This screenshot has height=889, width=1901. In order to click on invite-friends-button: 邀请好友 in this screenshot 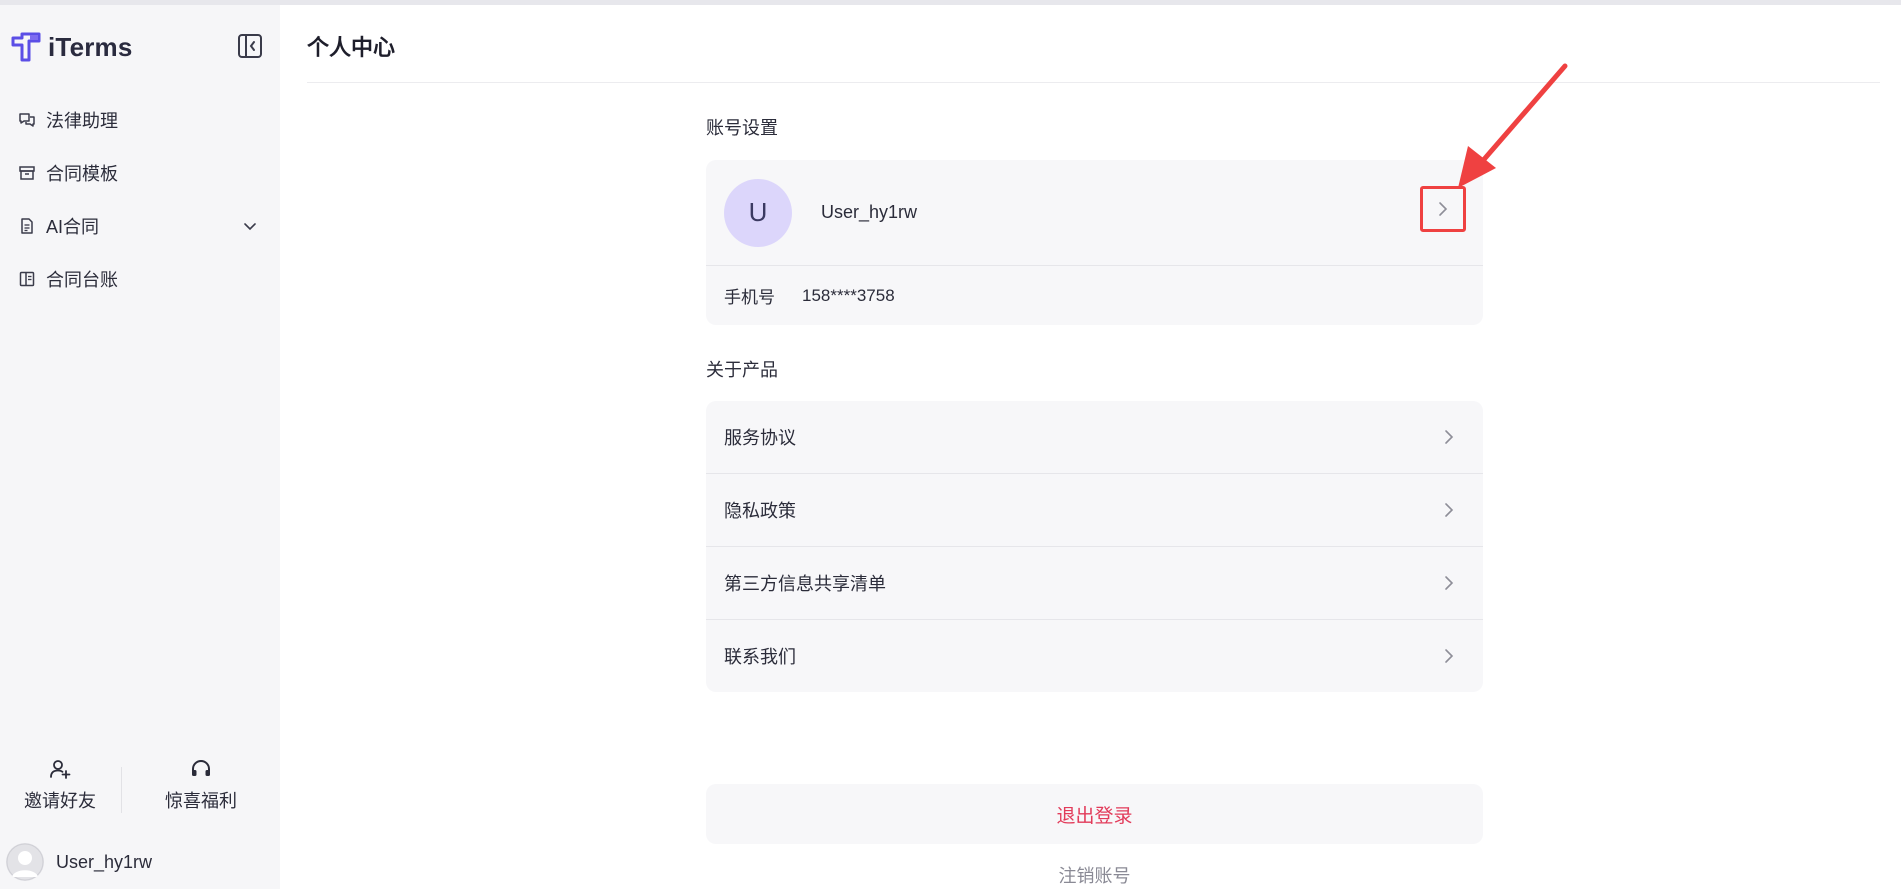, I will do `click(60, 785)`.